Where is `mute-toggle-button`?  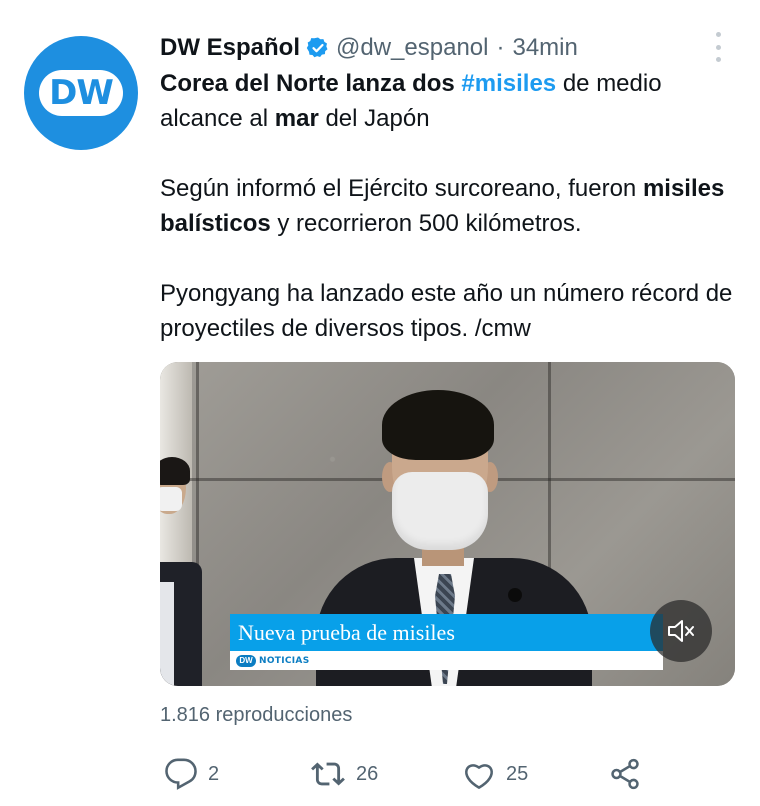
mute-toggle-button is located at coordinates (681, 631).